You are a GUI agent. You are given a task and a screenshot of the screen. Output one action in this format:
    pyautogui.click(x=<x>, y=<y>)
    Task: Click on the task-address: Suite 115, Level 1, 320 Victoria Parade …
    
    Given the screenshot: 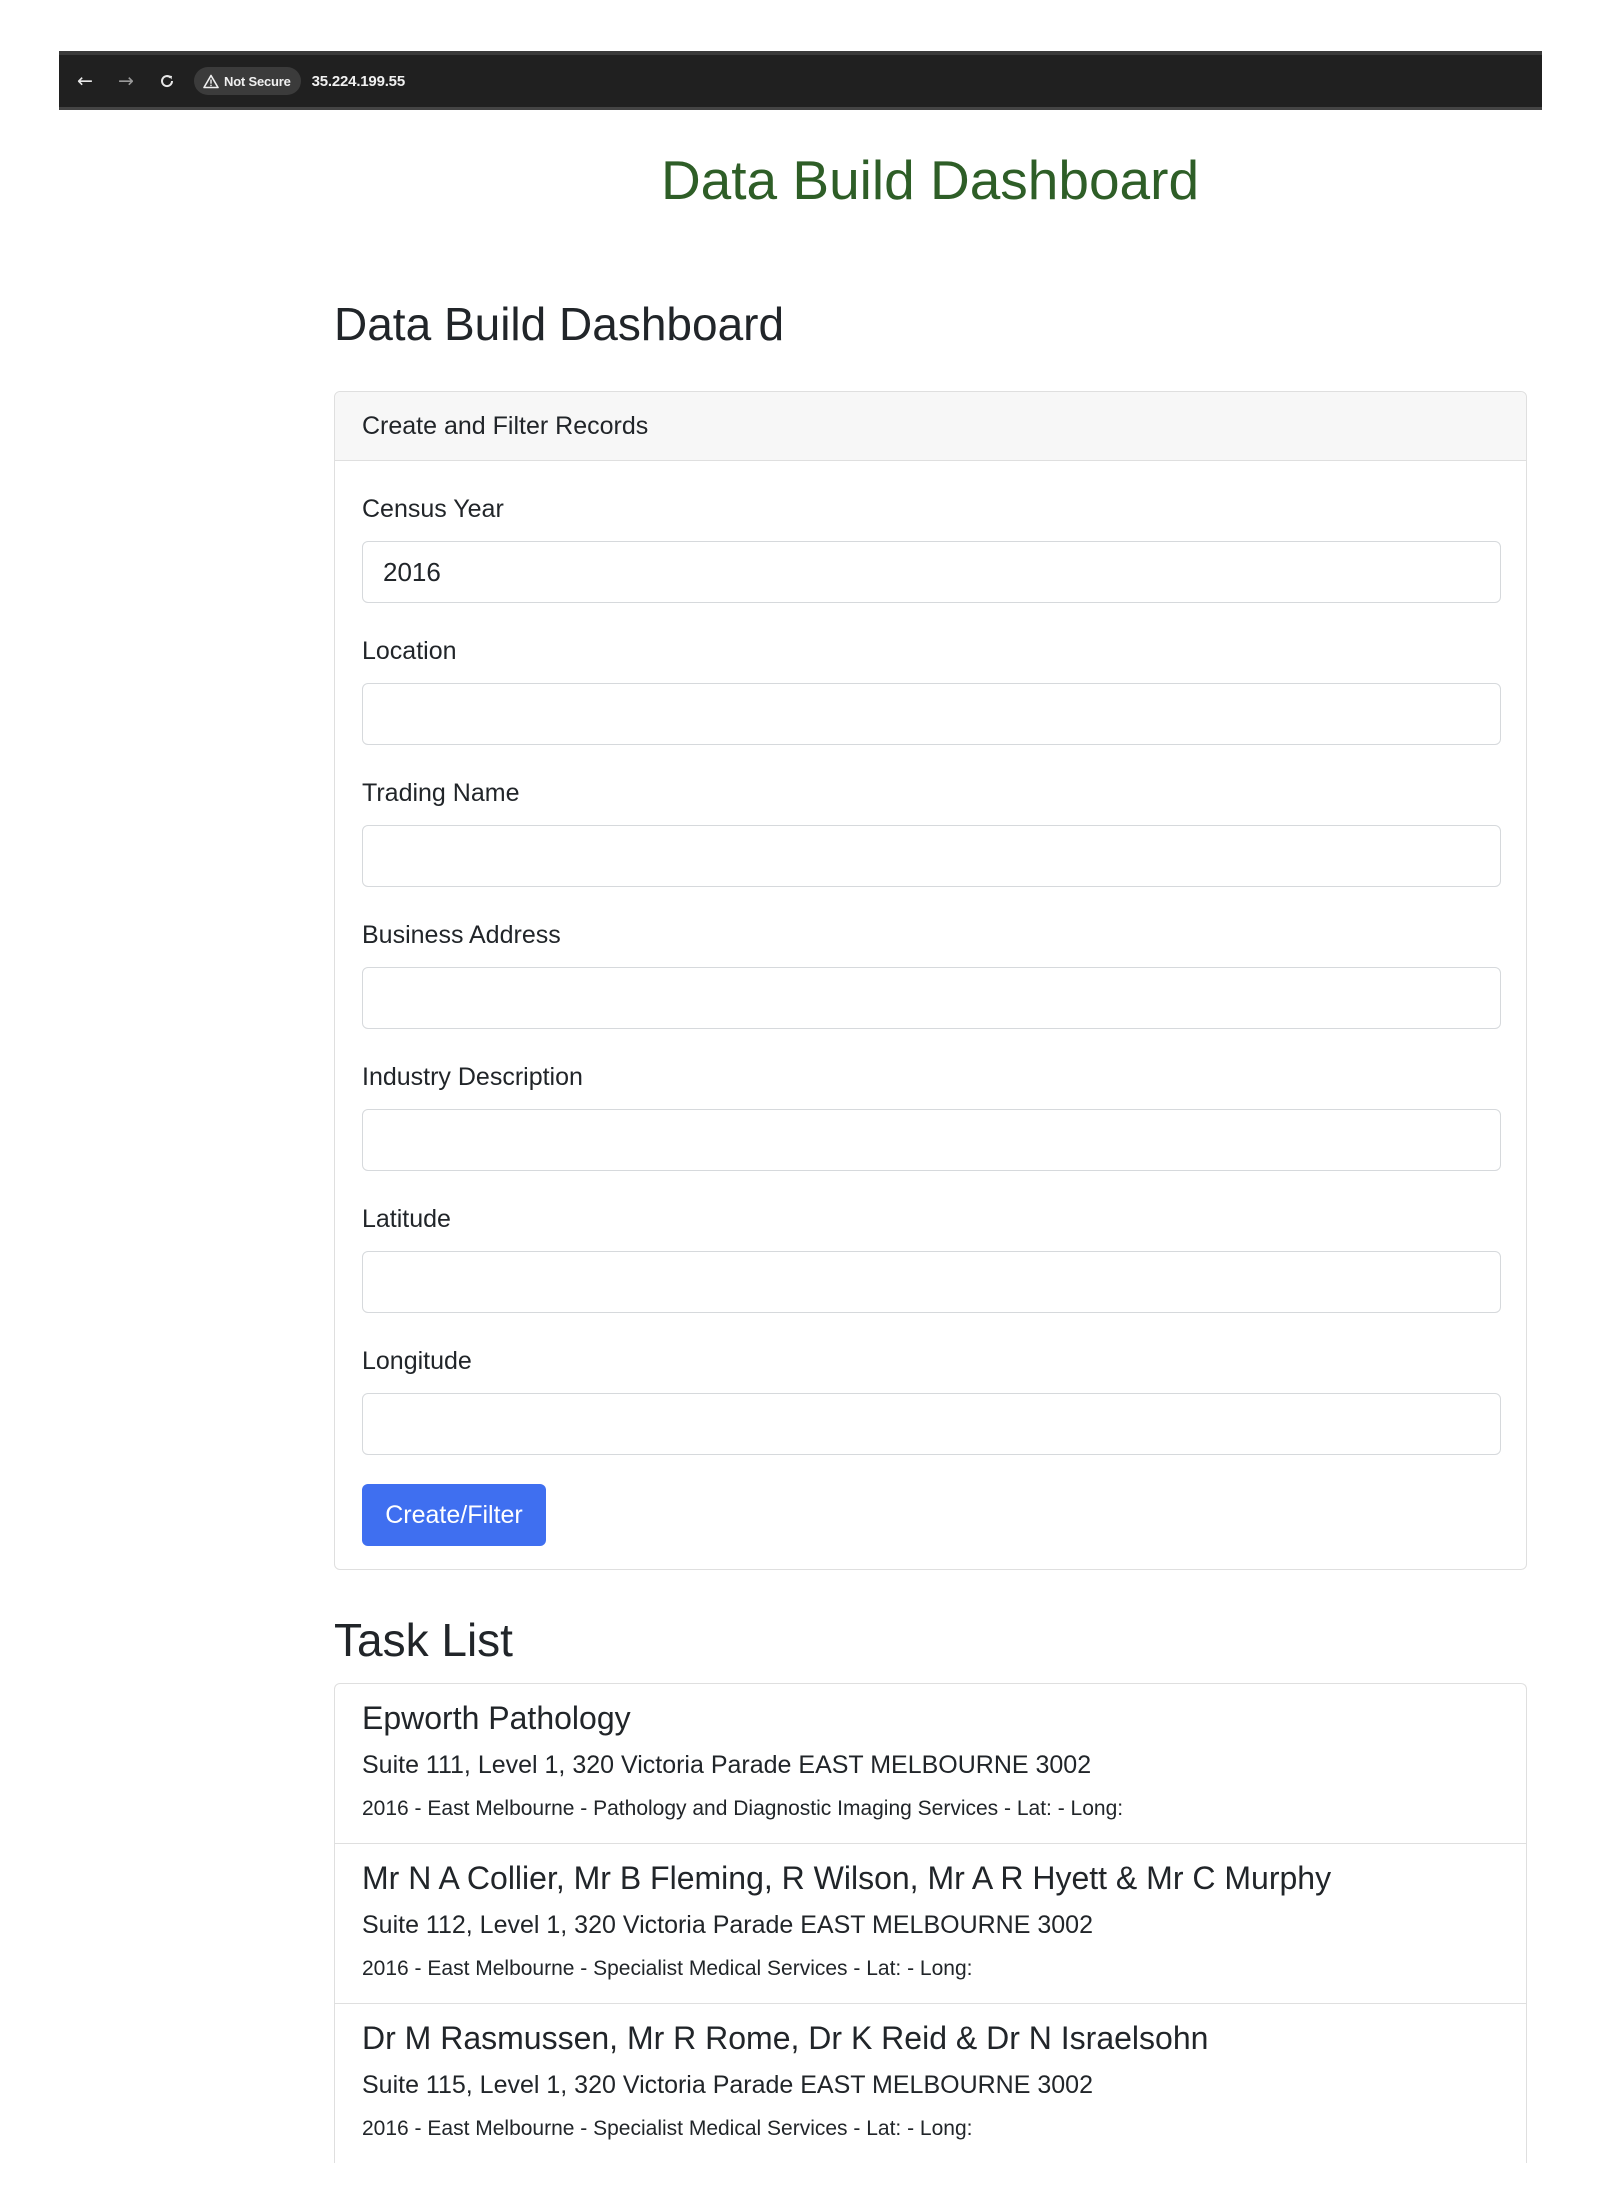 What is the action you would take?
    pyautogui.click(x=727, y=2085)
    